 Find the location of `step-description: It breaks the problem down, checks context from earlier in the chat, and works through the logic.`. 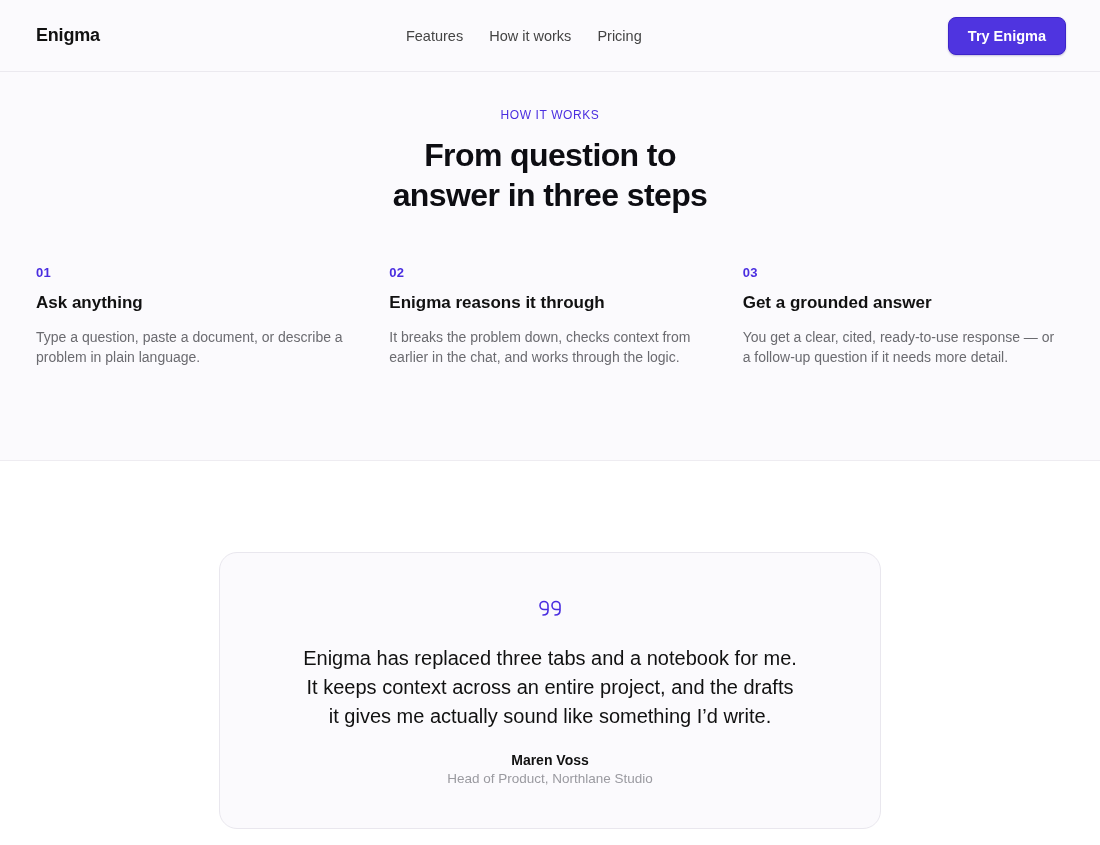

step-description: It breaks the problem down, checks context from earlier in the chat, and works through the logic. is located at coordinates (540, 347).